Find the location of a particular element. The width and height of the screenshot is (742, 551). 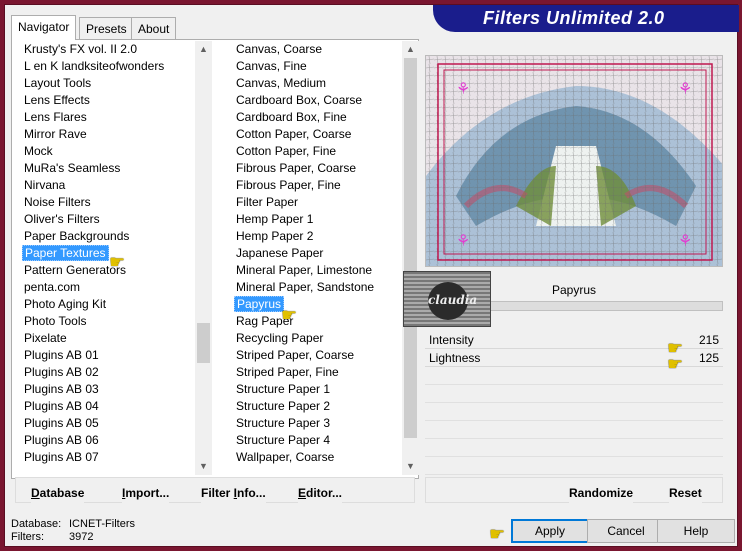

filter-list-item: Cardboard Box, Coarse is located at coordinates (314, 100).